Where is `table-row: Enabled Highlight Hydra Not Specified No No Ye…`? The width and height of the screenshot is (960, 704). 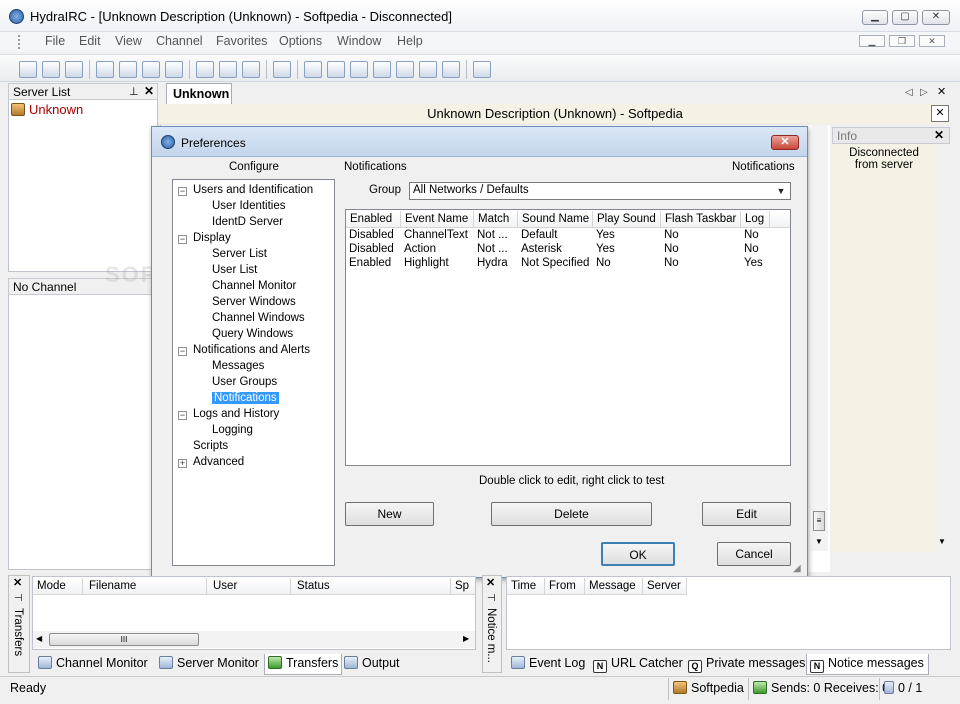
table-row: Enabled Highlight Hydra Not Specified No No Ye… is located at coordinates (568, 264).